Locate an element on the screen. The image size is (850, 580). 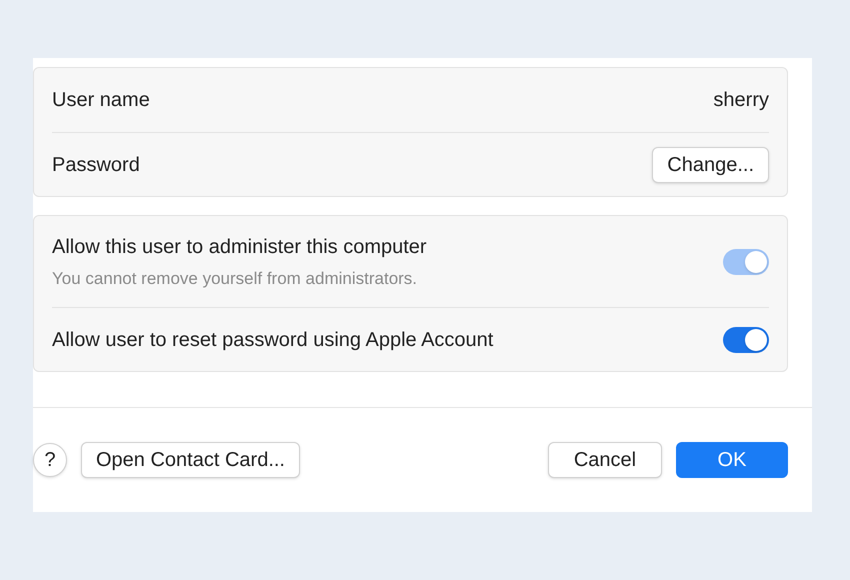
toggle-switch is located at coordinates (746, 339).